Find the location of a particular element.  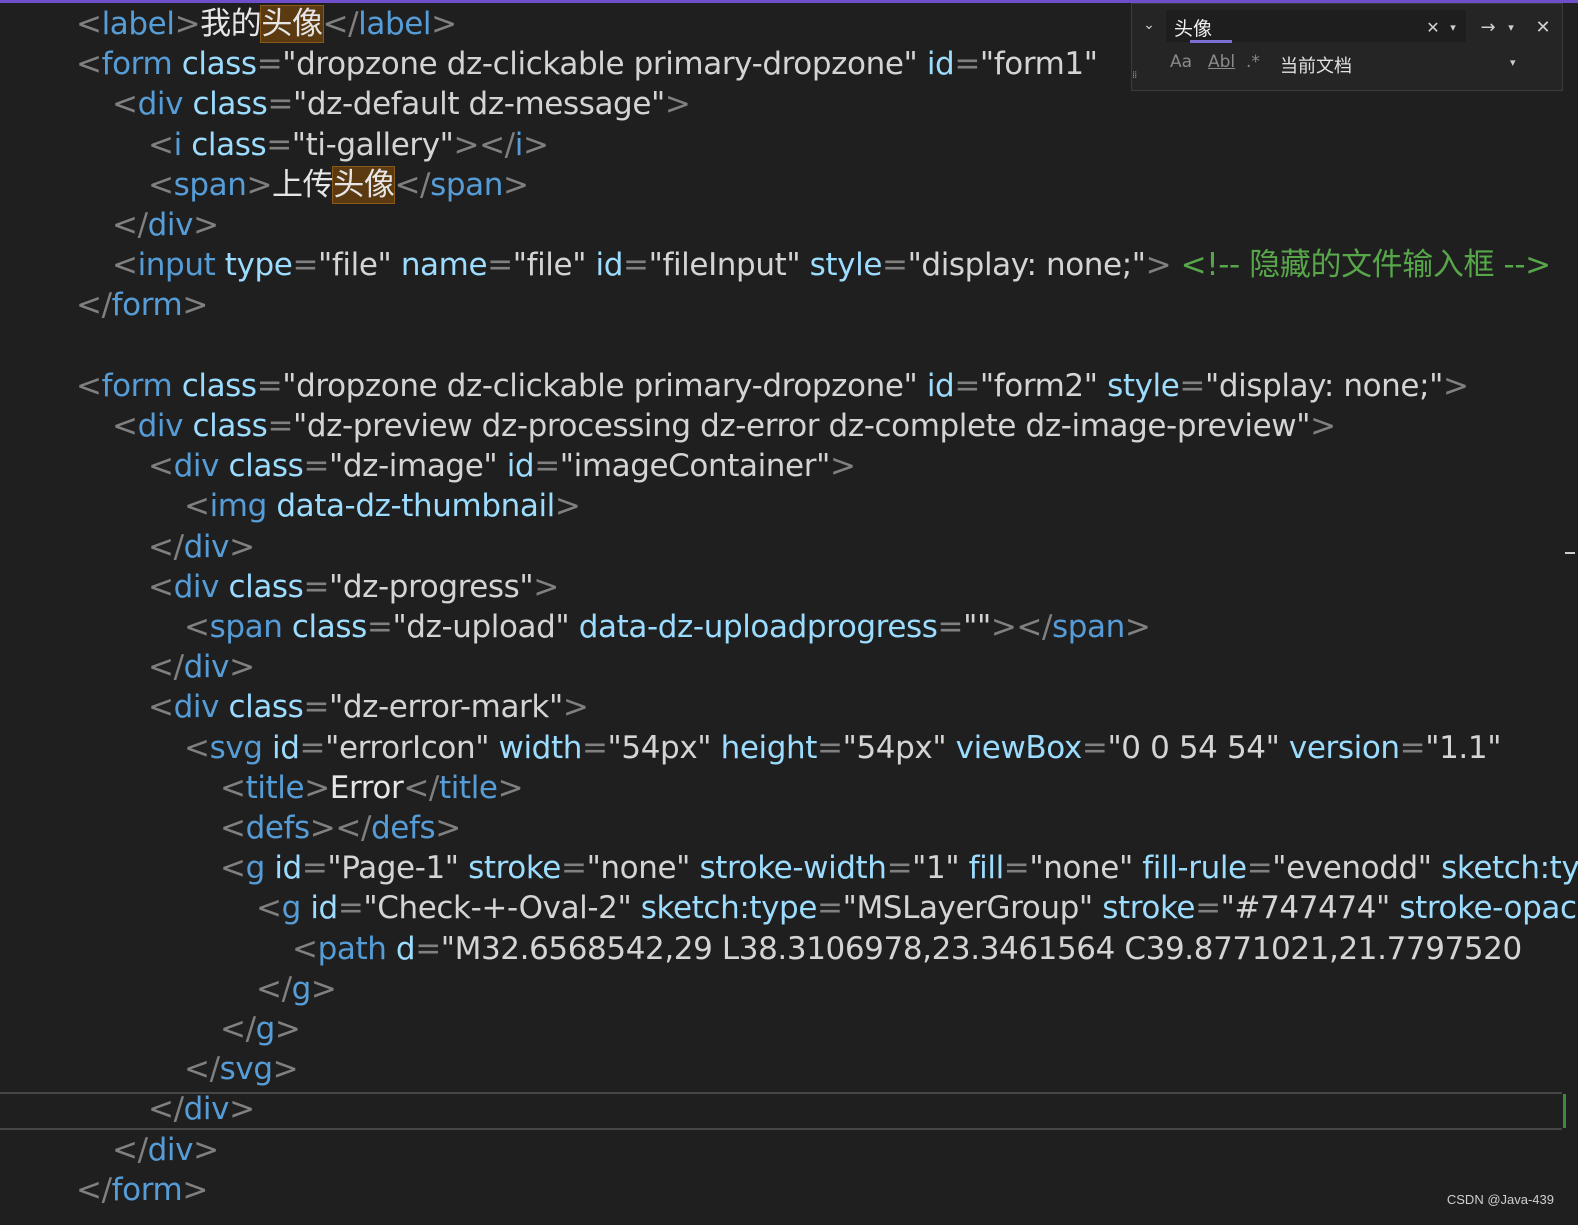

code-token: svg is located at coordinates (246, 1069).